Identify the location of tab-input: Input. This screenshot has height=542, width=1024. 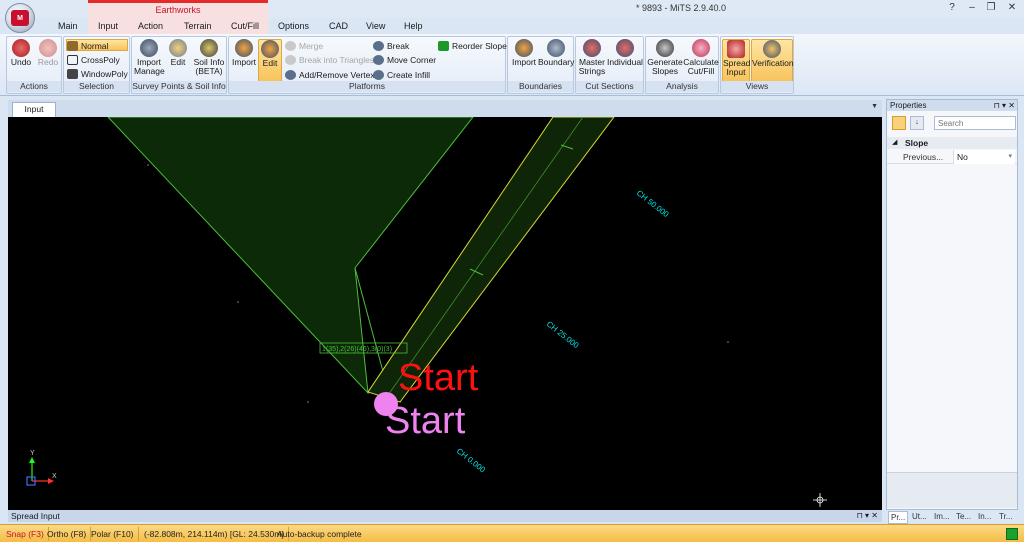
(108, 26).